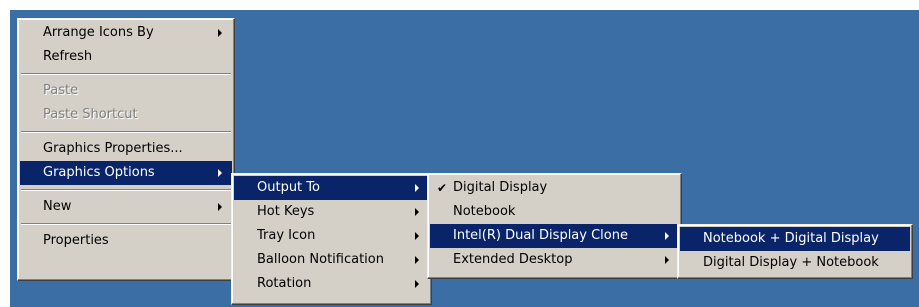 The height and width of the screenshot is (307, 919). Describe the element at coordinates (284, 283) in the screenshot. I see `menu-item-label: Rotation` at that location.